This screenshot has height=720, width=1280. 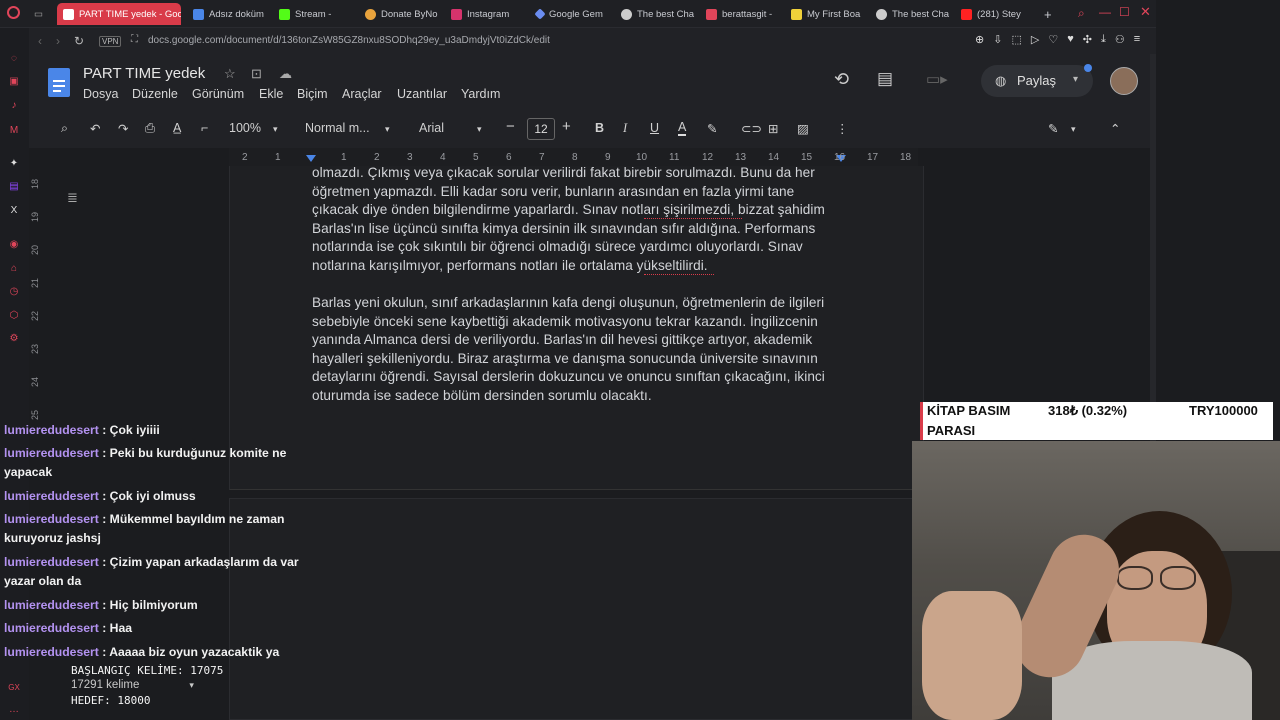 I want to click on menu-view: Görünüm, so click(x=218, y=94).